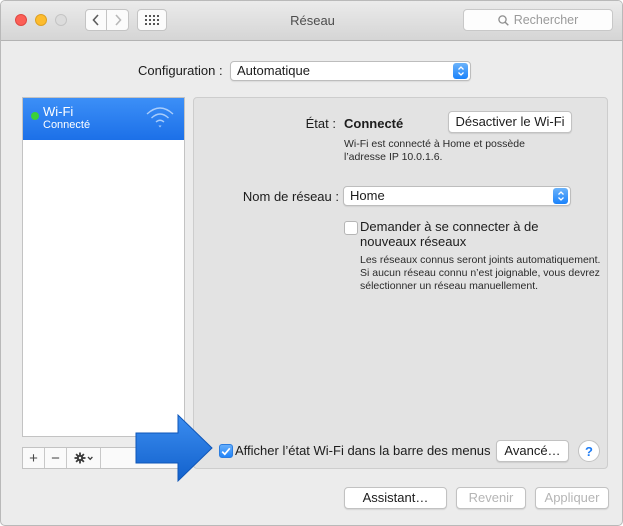 The width and height of the screenshot is (623, 526). What do you see at coordinates (434, 144) in the screenshot?
I see `state-description-line-1: Wi-Fi est connecté à Home et possède` at bounding box center [434, 144].